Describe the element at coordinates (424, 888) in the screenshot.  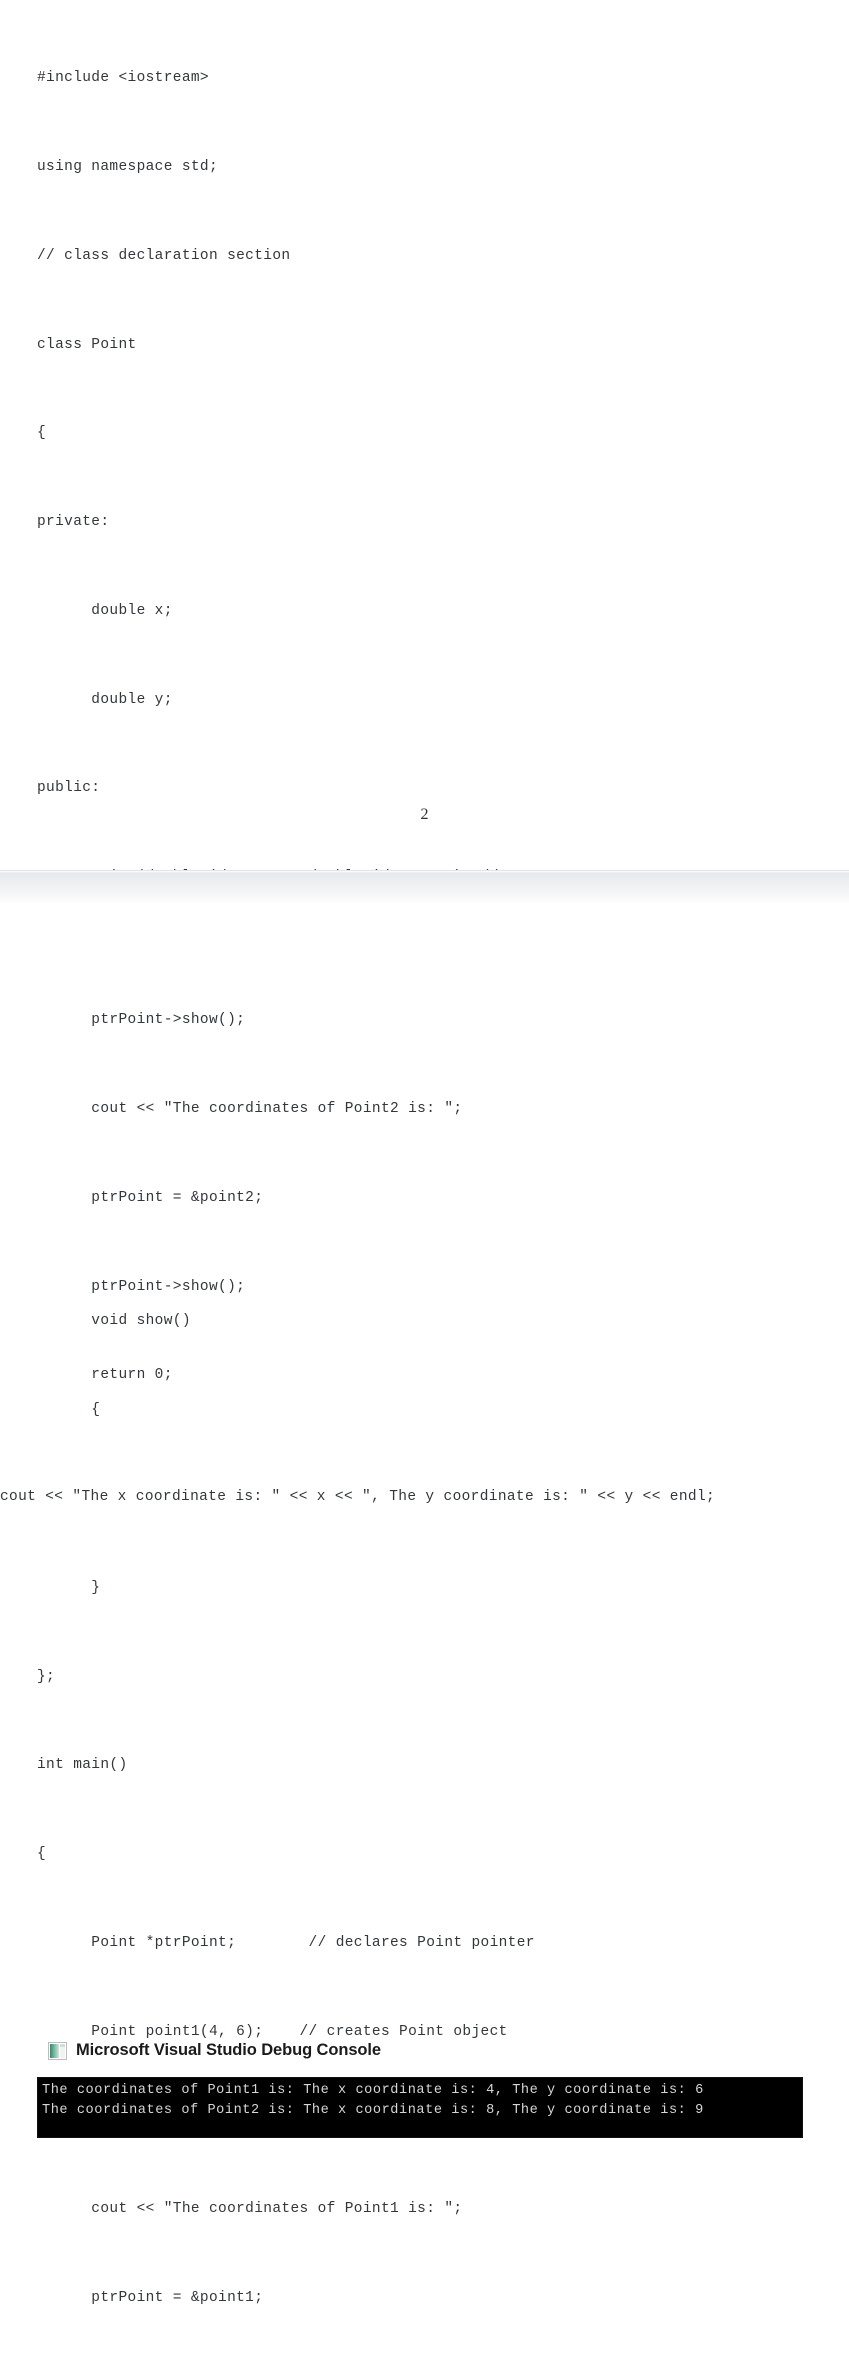
I see `page-separator` at that location.